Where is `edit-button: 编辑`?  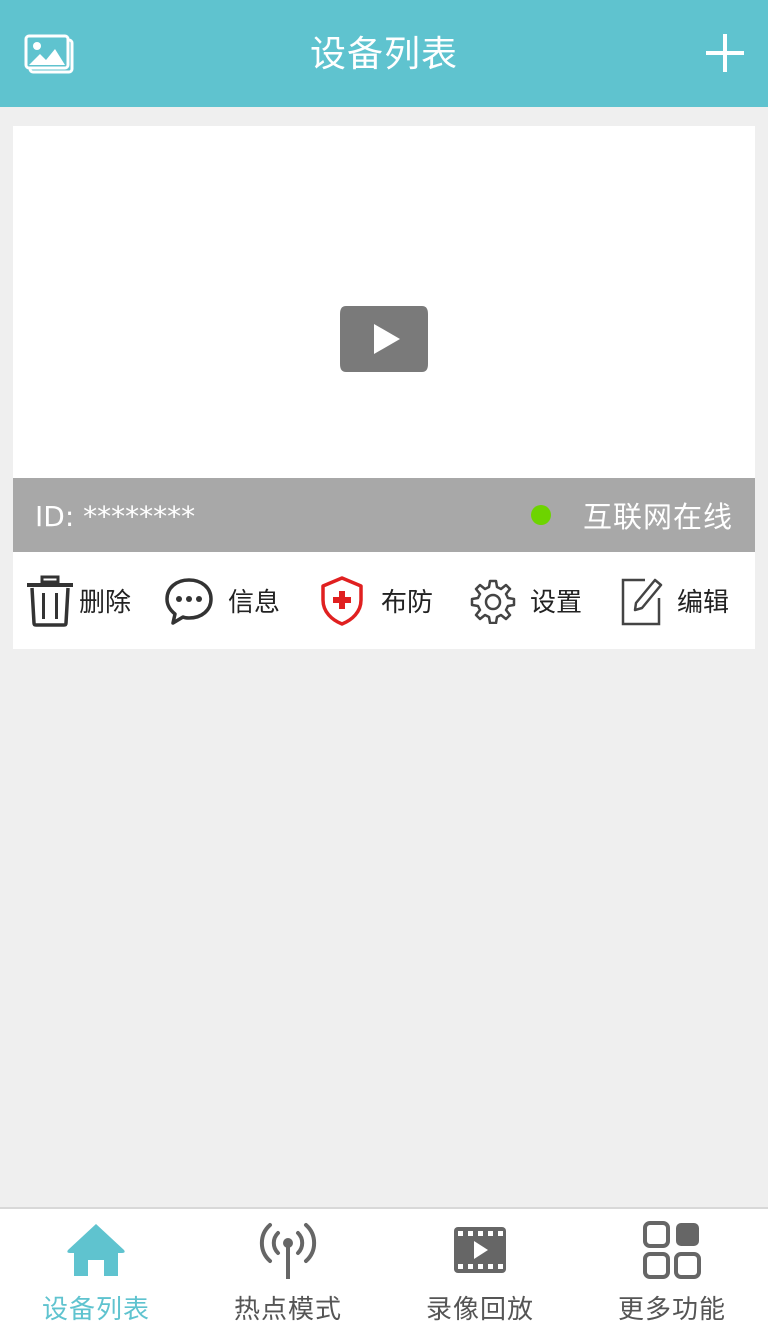
edit-button: 编辑 is located at coordinates (681, 600).